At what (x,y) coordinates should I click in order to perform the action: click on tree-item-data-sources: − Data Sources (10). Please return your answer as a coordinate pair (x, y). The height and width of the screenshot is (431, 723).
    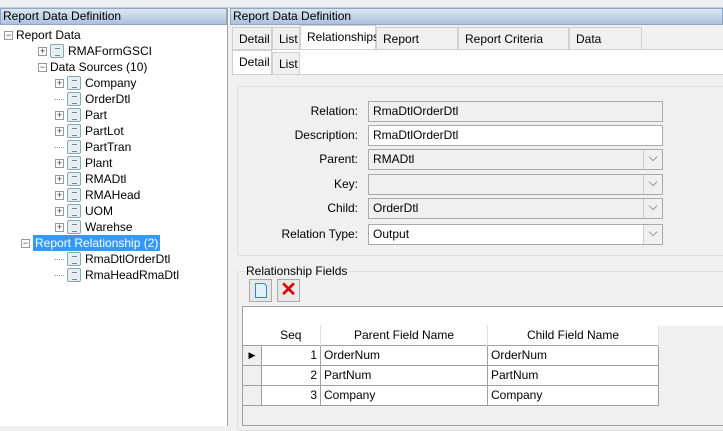
    Looking at the image, I should click on (92, 67).